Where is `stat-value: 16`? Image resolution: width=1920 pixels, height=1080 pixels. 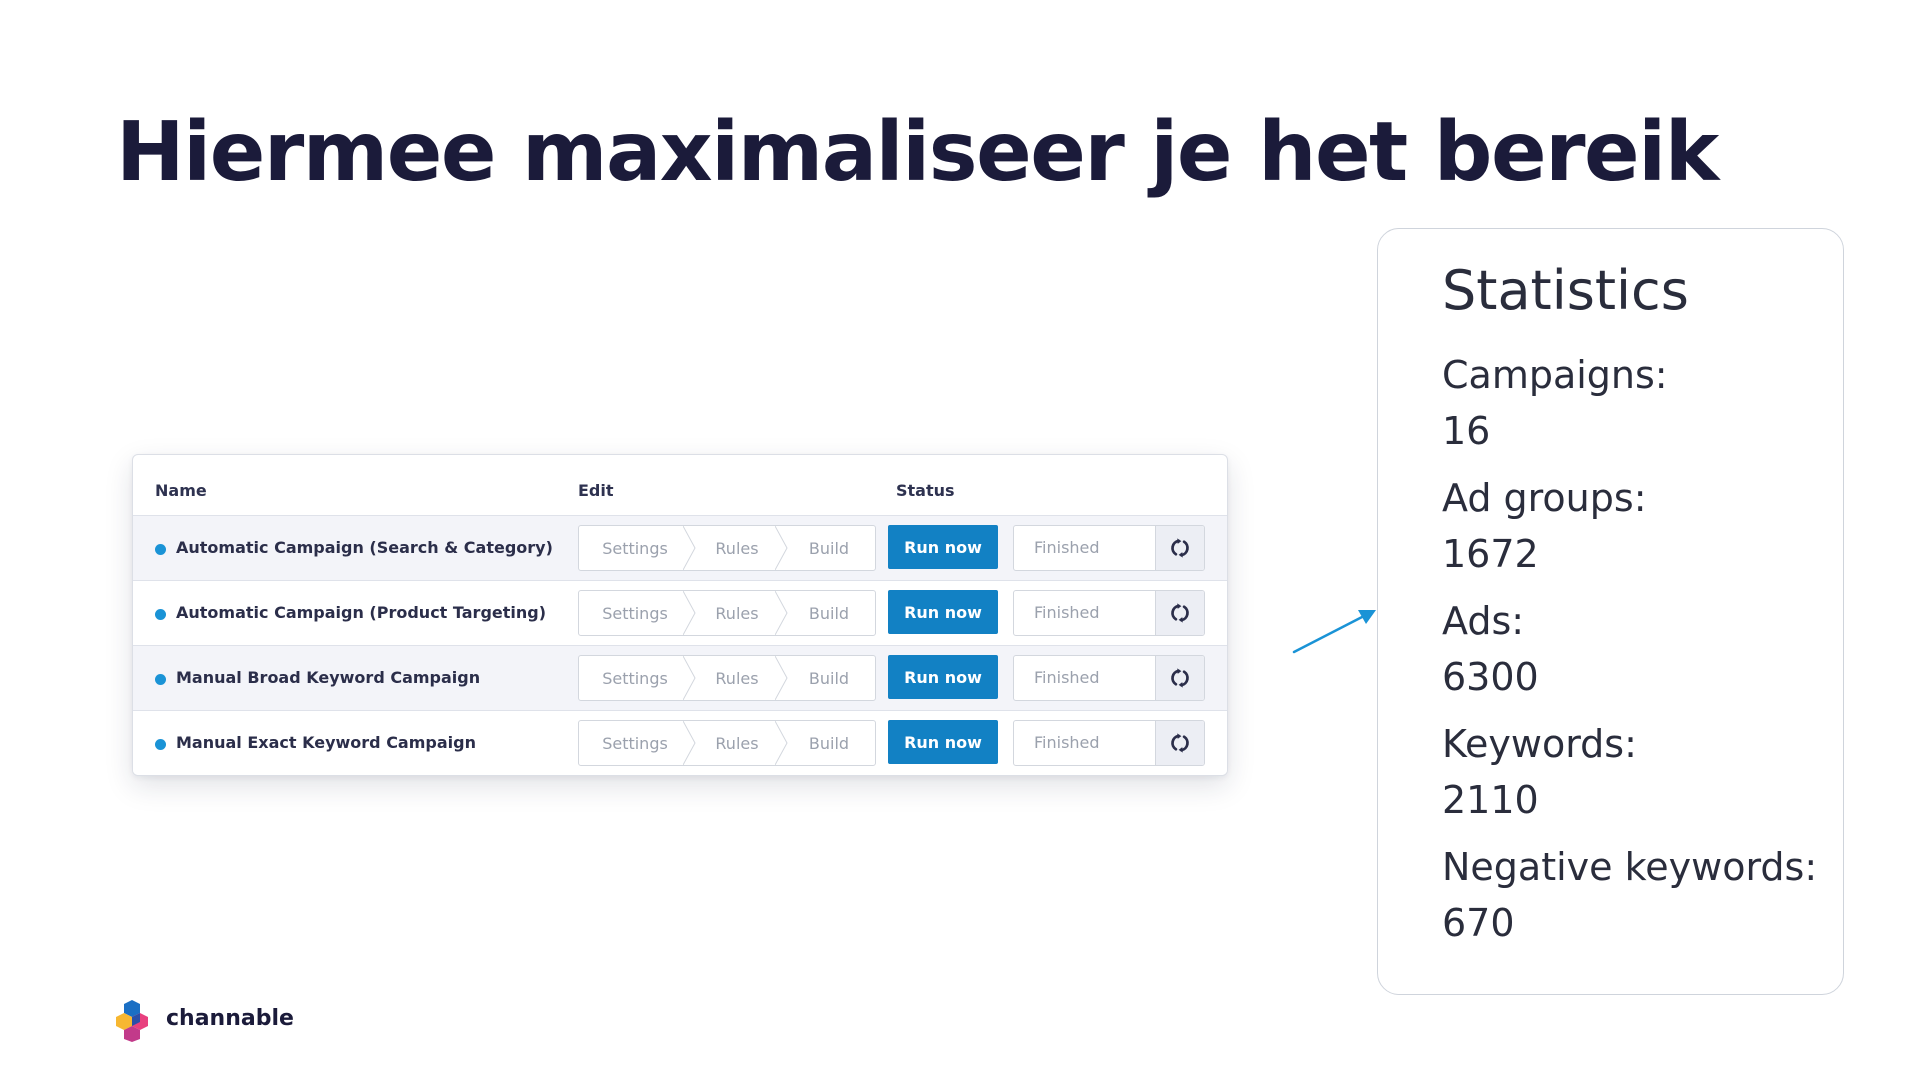
stat-value: 16 is located at coordinates (1466, 431).